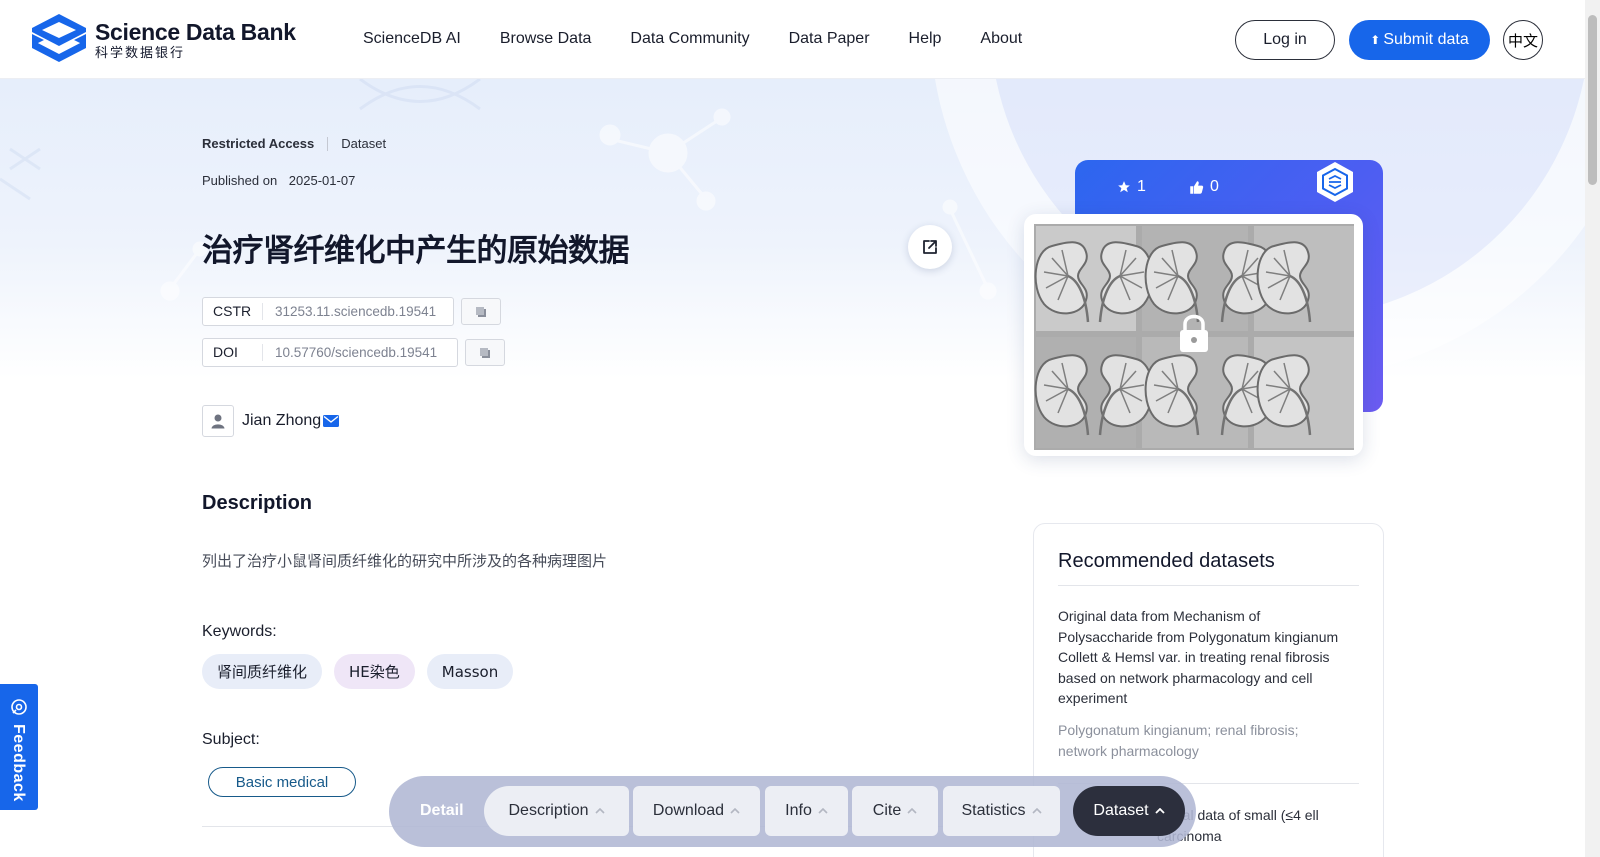  I want to click on description-heading: Description, so click(257, 503).